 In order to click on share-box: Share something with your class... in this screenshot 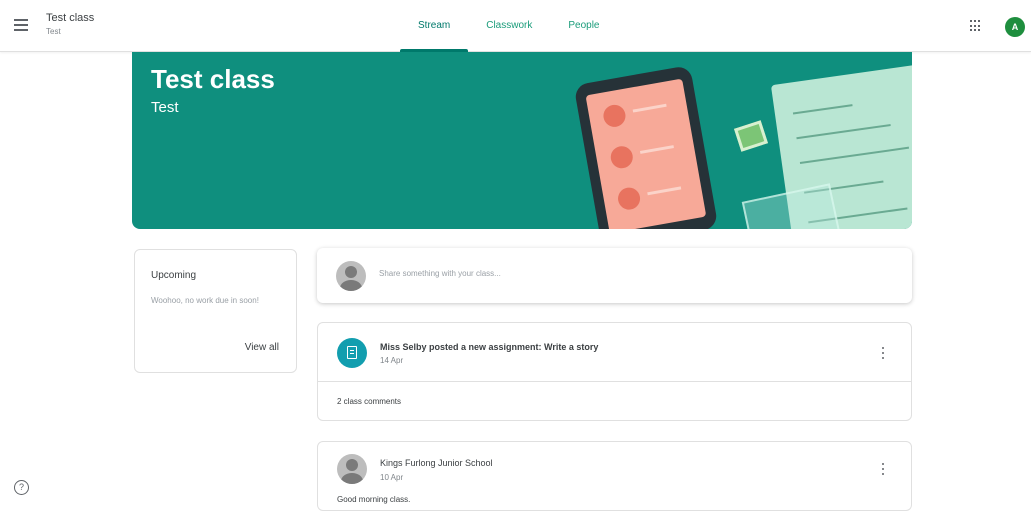, I will do `click(614, 275)`.